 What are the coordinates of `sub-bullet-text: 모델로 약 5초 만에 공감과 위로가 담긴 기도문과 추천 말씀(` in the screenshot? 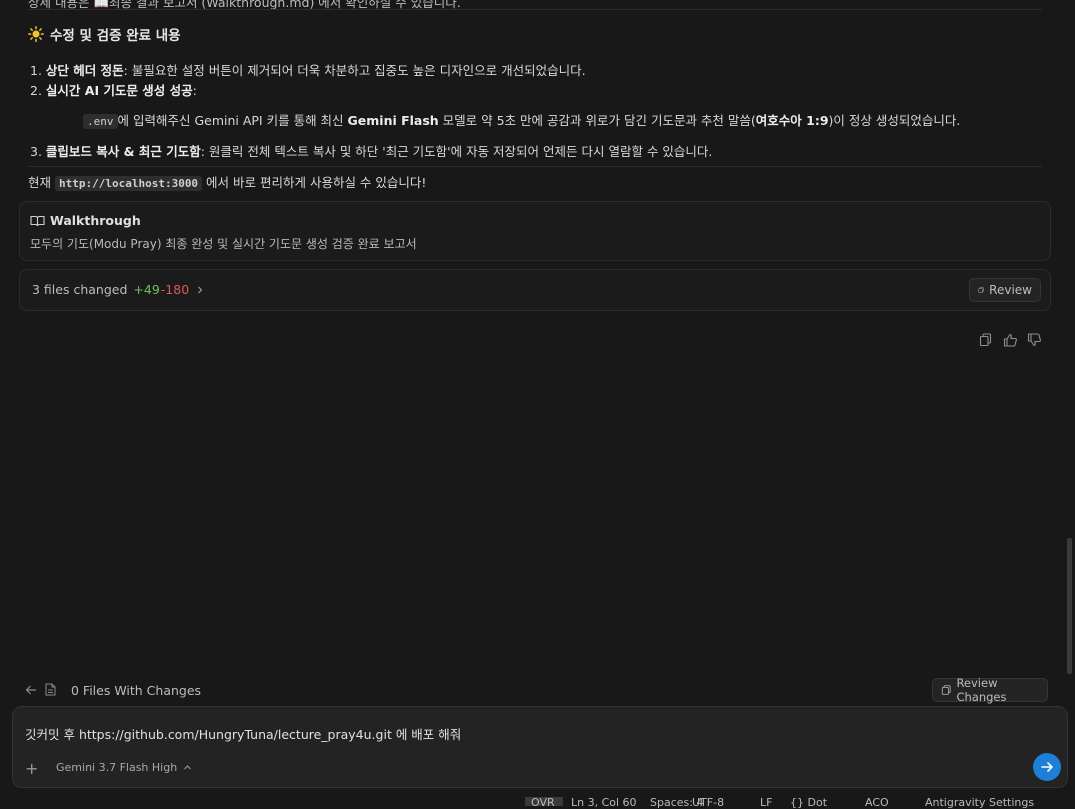 It's located at (597, 120).